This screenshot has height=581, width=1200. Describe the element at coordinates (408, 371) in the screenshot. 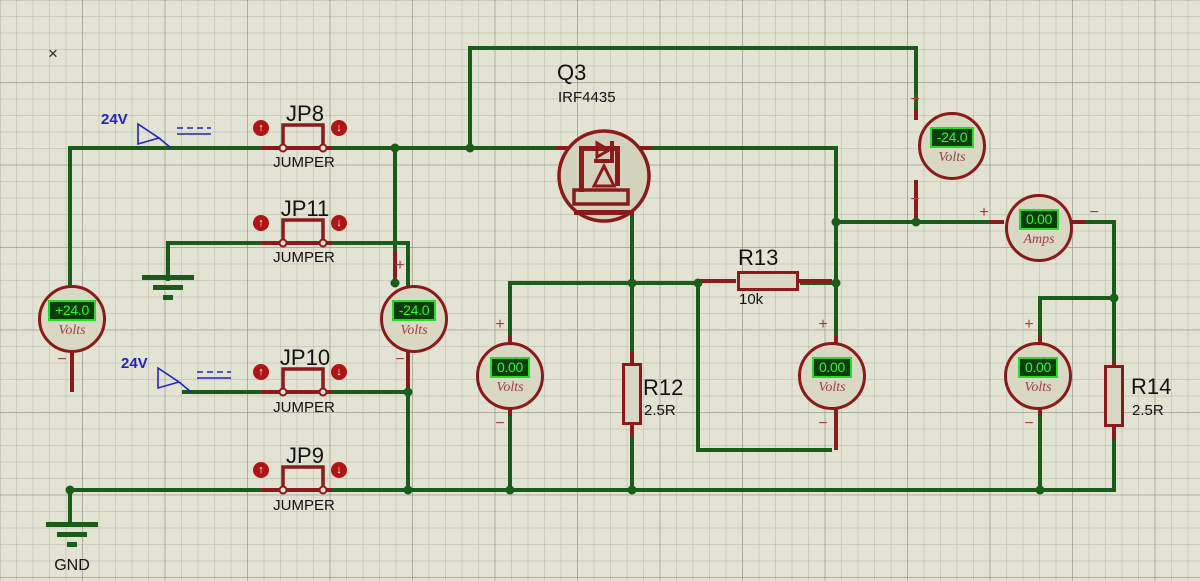

I see `pin-v2b-minus` at that location.